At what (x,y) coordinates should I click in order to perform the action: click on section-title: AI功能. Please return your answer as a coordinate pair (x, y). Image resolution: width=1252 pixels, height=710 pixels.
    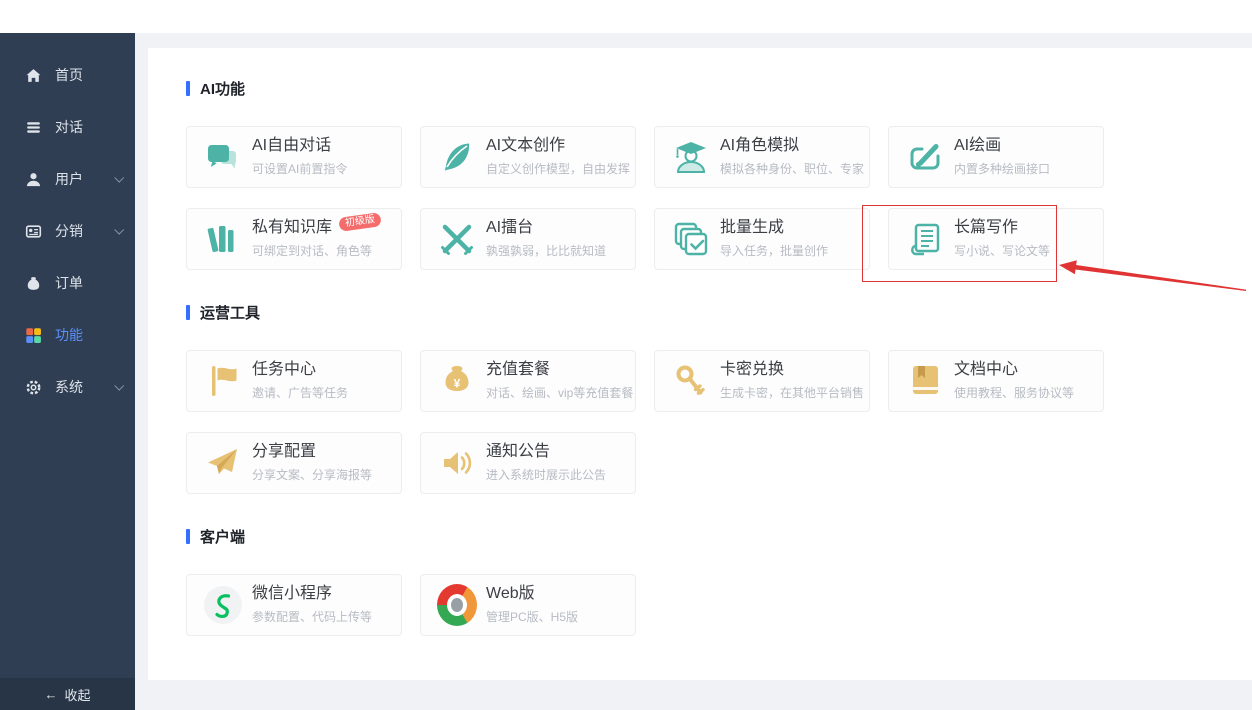
    Looking at the image, I should click on (719, 88).